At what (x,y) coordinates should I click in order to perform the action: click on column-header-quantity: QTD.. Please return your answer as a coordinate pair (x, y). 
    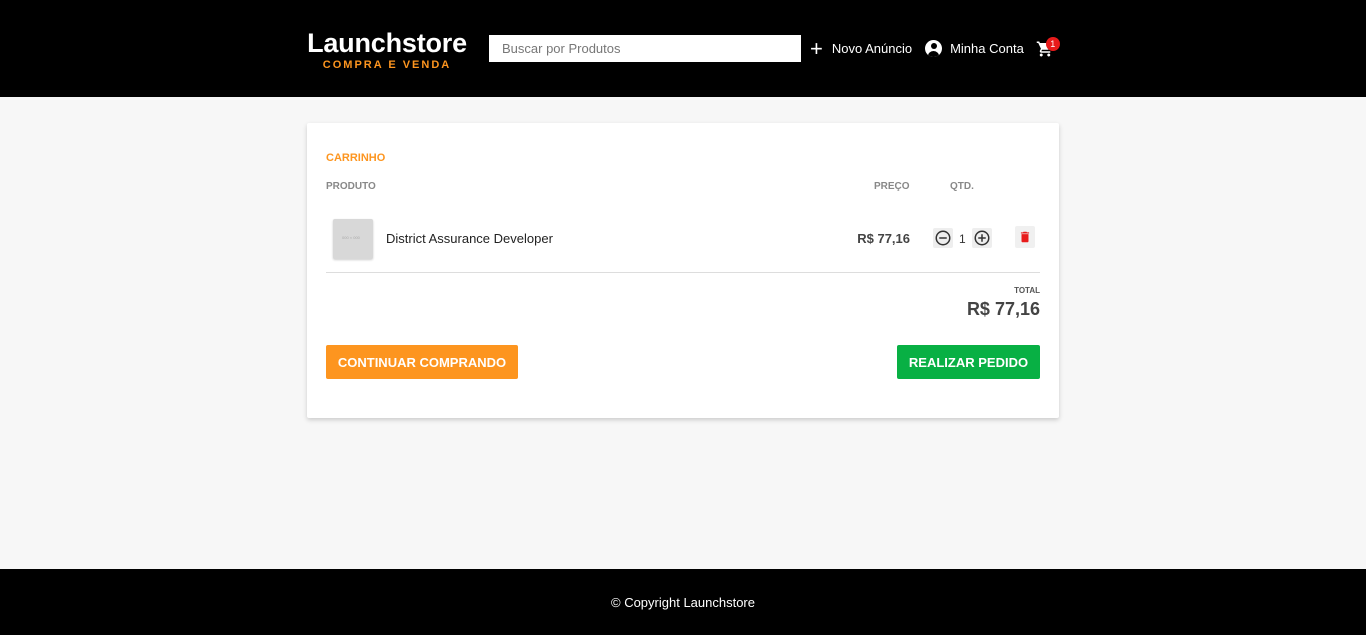
    Looking at the image, I should click on (962, 186).